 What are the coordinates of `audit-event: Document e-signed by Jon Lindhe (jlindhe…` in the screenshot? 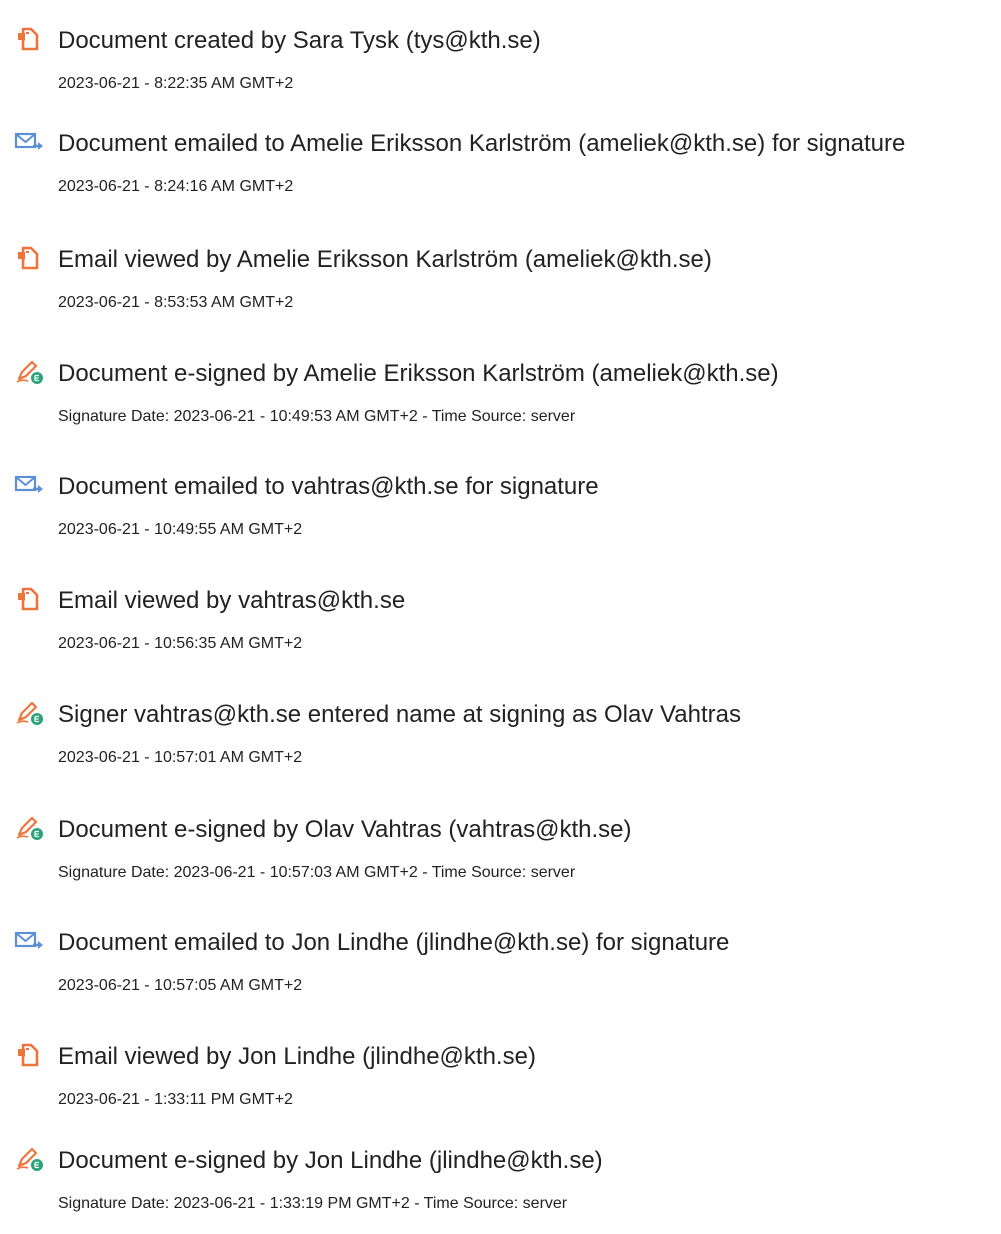 It's located at (500, 1189).